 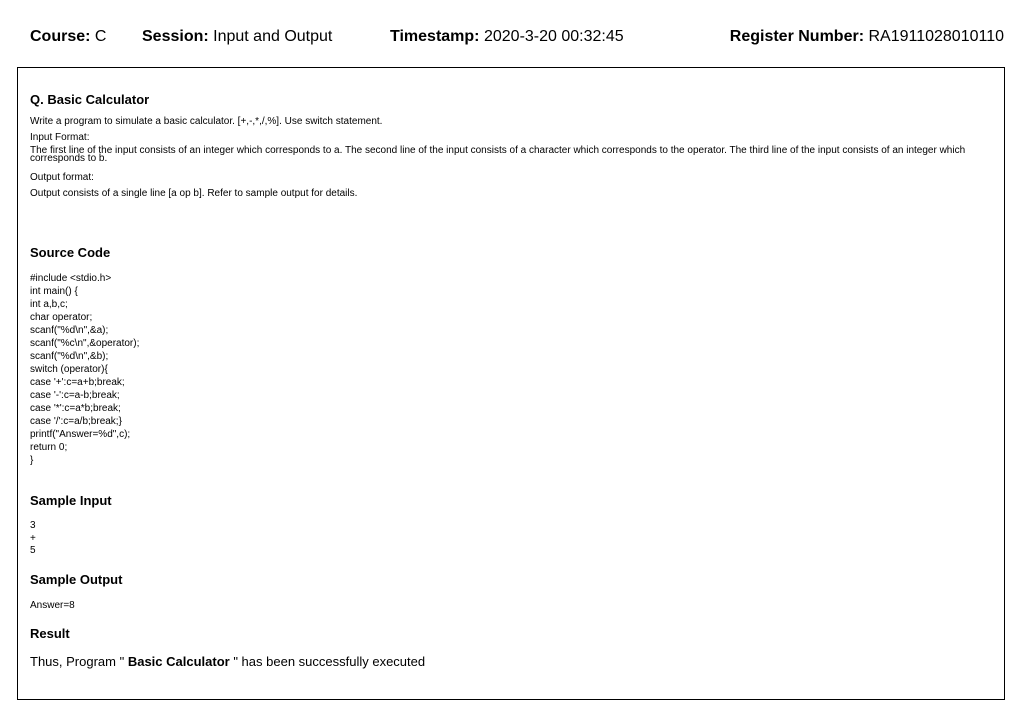 What do you see at coordinates (80, 434) in the screenshot?
I see `code-line: printf("Answer=%d",c);` at bounding box center [80, 434].